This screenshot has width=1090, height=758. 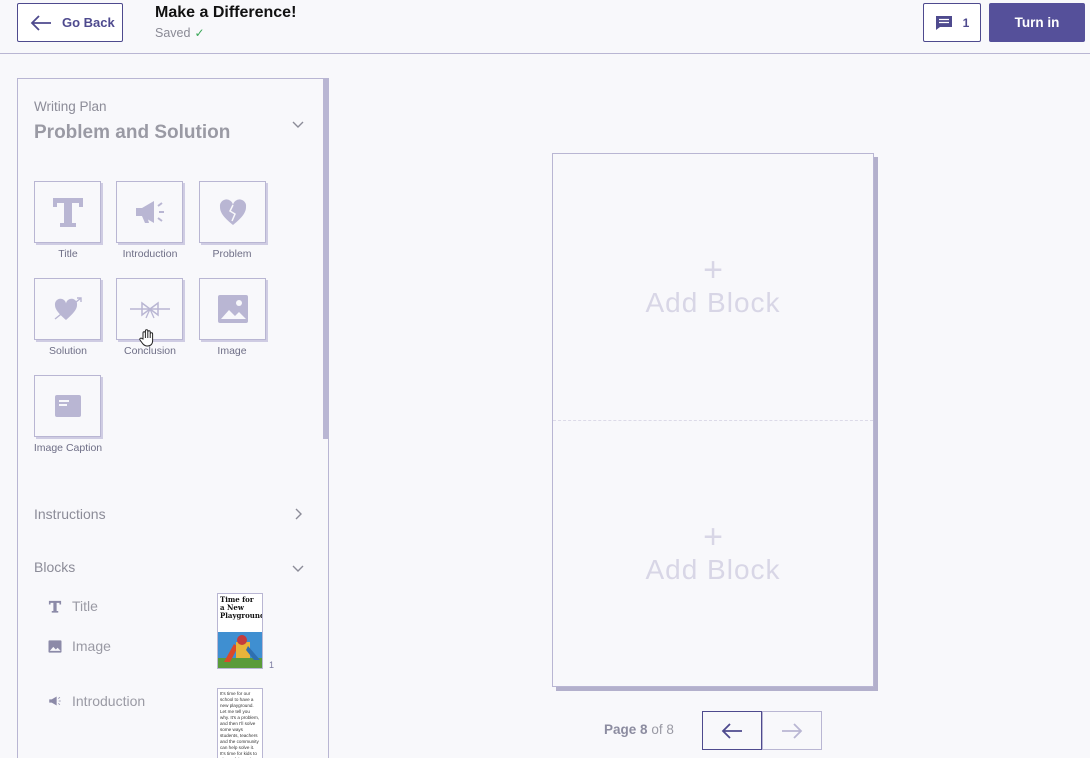 I want to click on sidebar-scrollbar, so click(x=325, y=259).